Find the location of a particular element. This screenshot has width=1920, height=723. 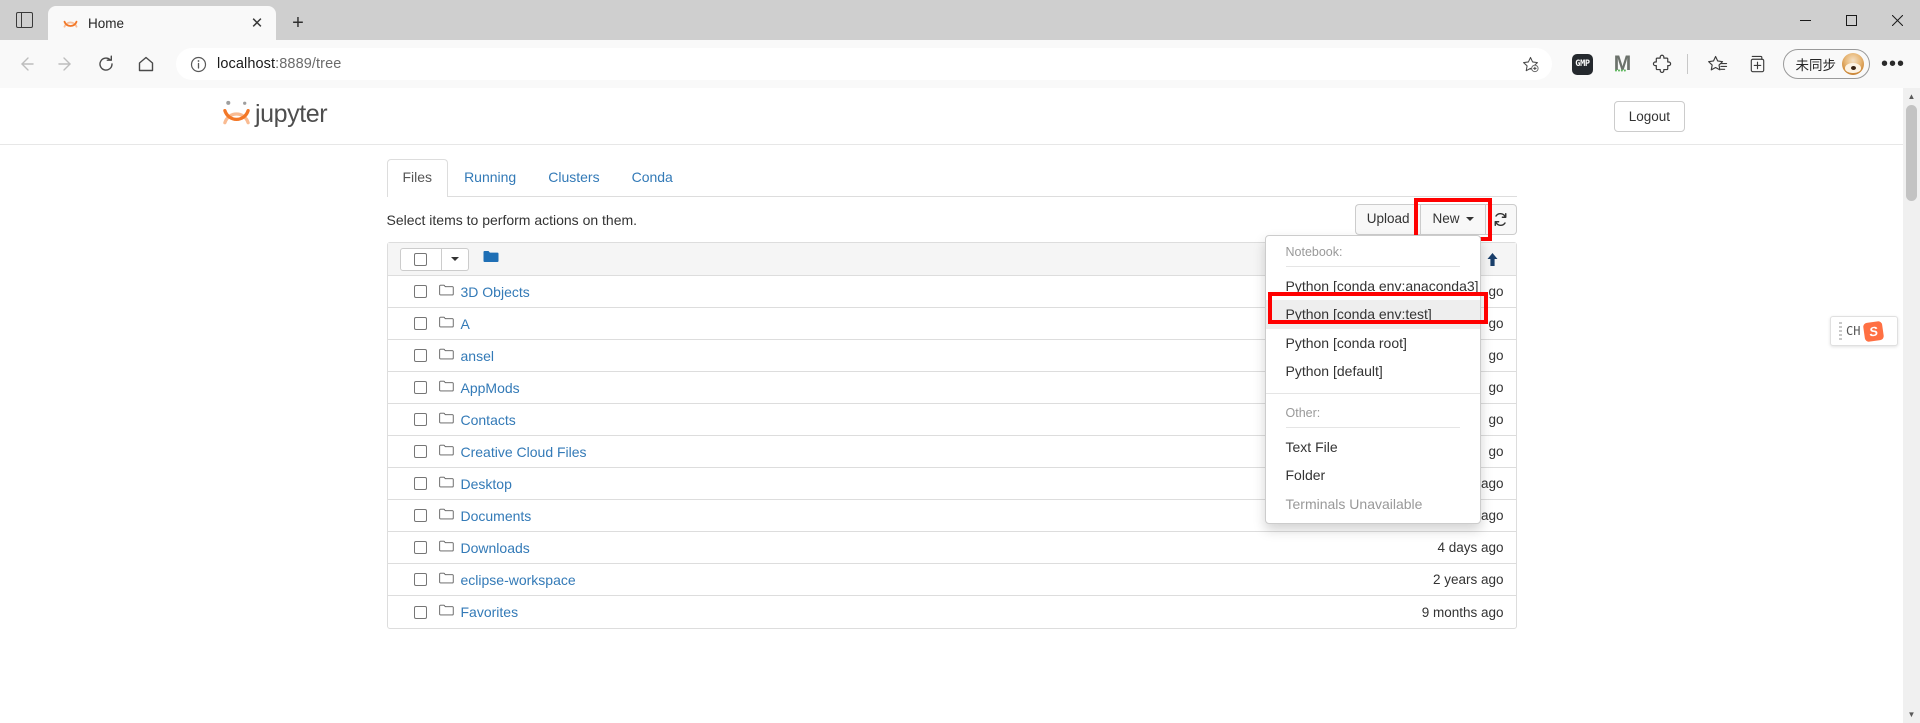

scroll-up-icon: ▲ is located at coordinates (1911, 96).